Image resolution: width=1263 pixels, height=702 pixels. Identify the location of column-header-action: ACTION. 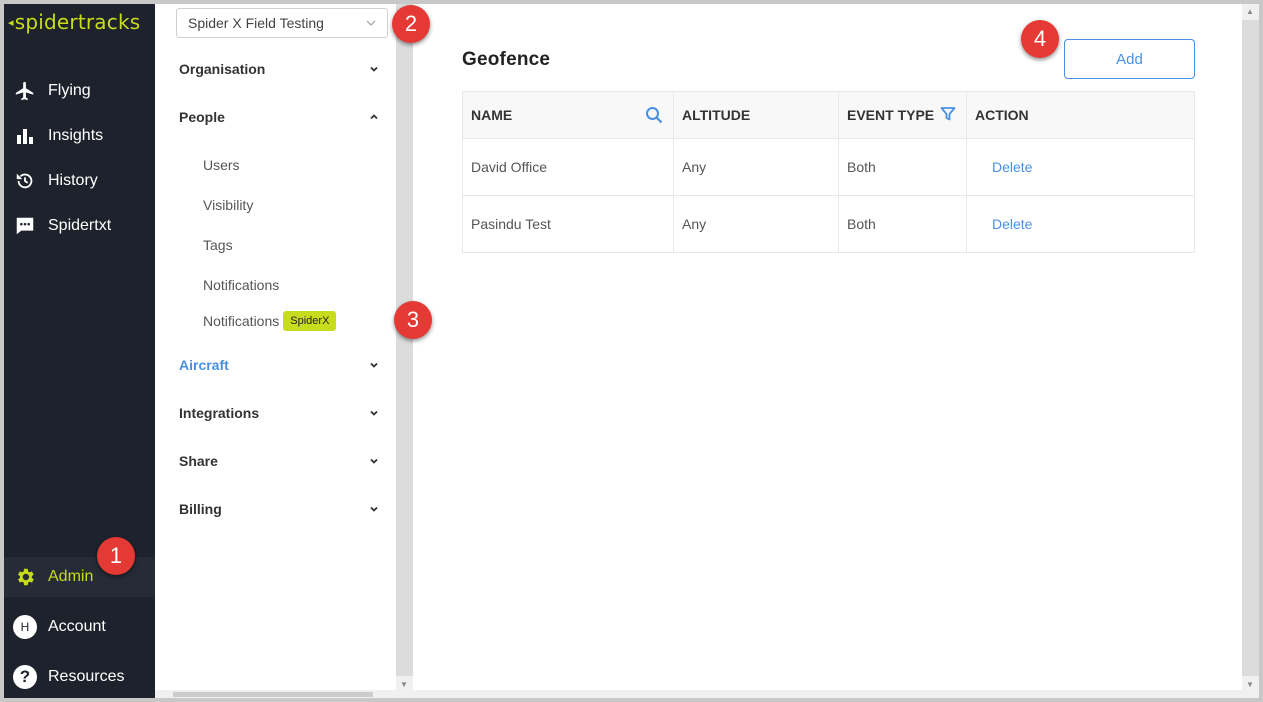
(1080, 115).